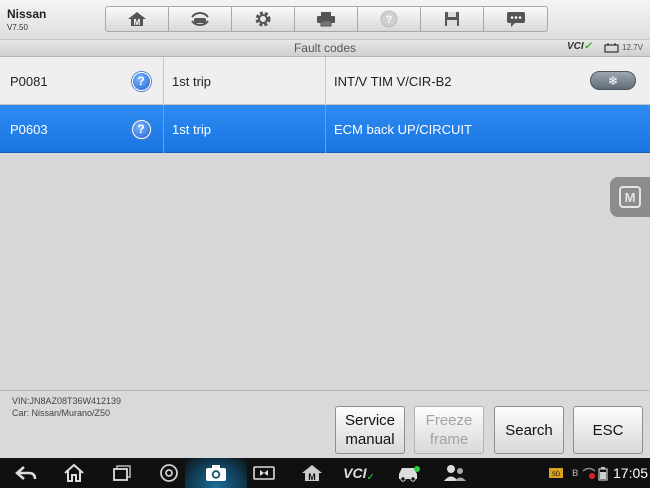  I want to click on message-button, so click(515, 19).